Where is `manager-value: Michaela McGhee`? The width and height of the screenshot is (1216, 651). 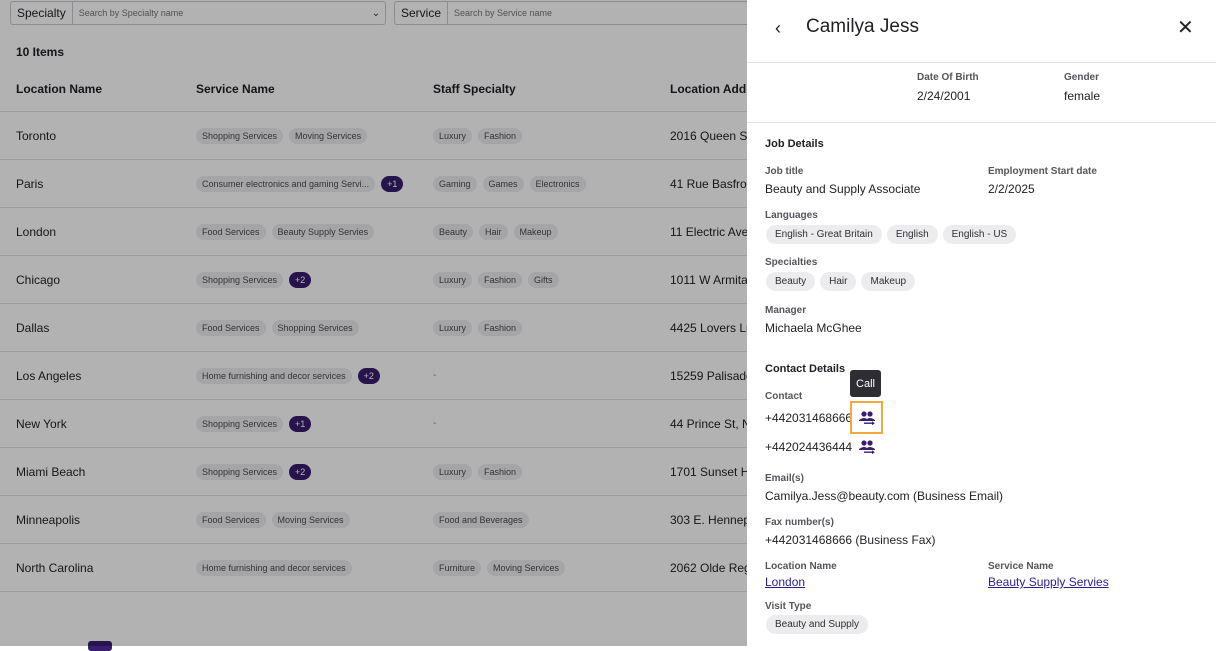 manager-value: Michaela McGhee is located at coordinates (813, 328).